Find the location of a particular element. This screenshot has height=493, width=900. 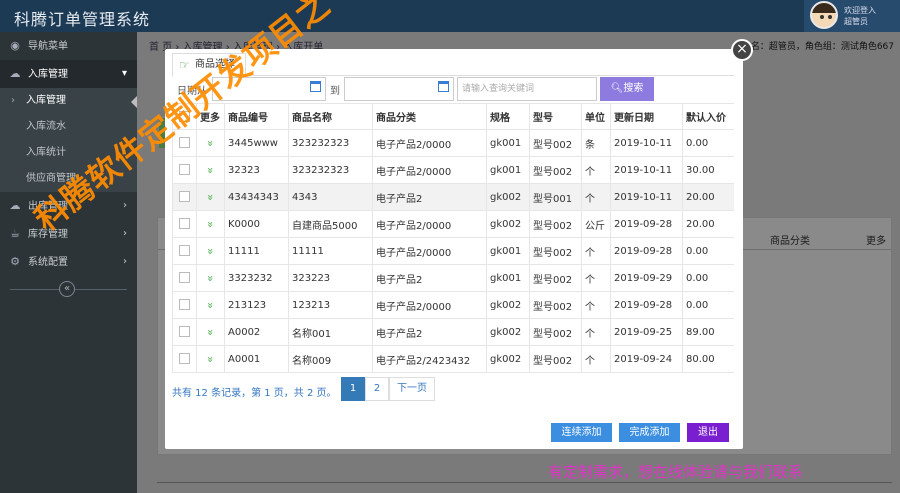

sidebar-collapse-bar: « is located at coordinates (68, 289).